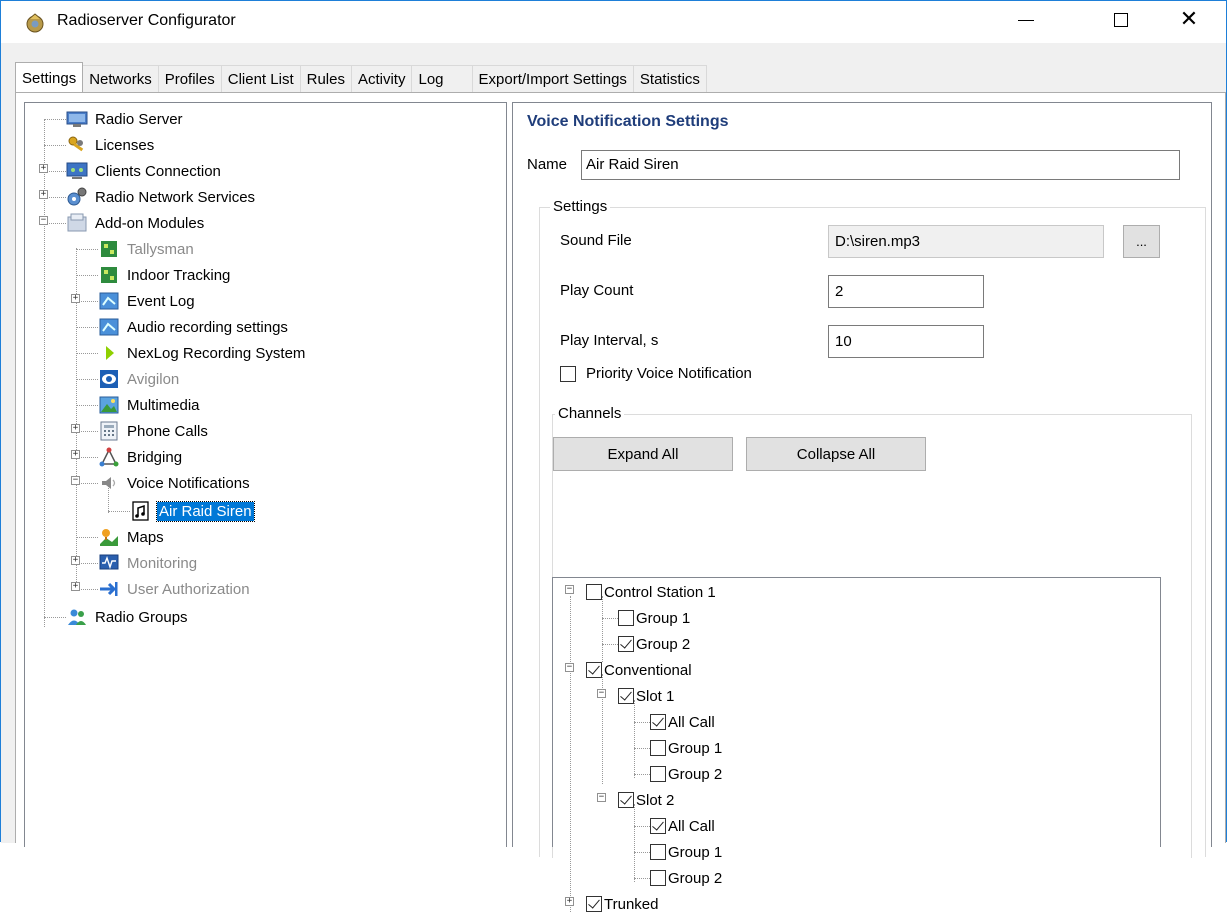 The height and width of the screenshot is (916, 1227). I want to click on channel-slot-1-all-call: All Call, so click(682, 722).